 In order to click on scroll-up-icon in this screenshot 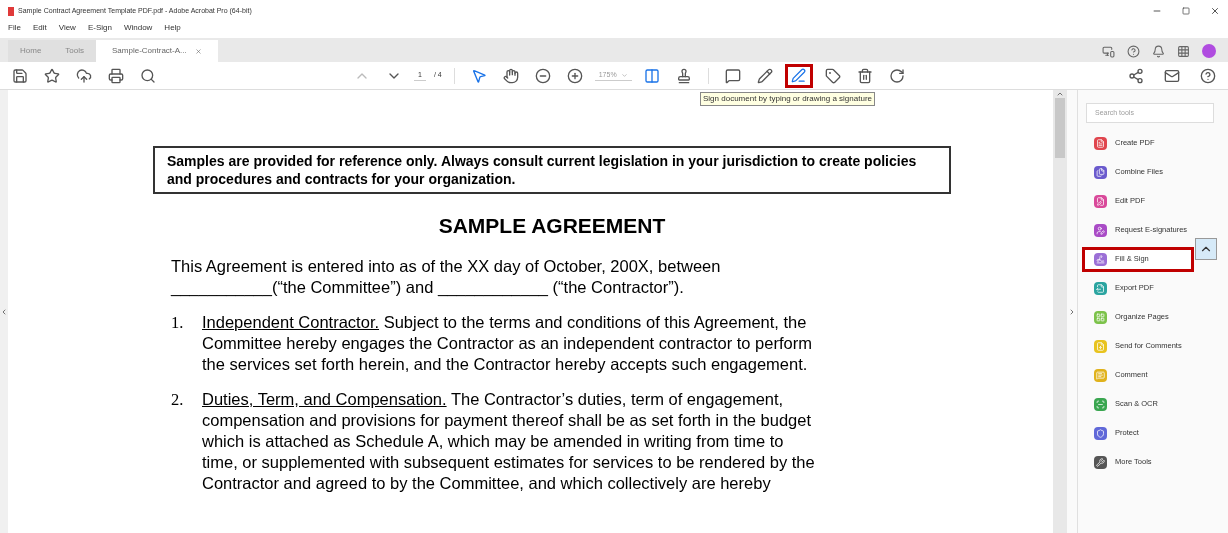, I will do `click(1060, 94)`.